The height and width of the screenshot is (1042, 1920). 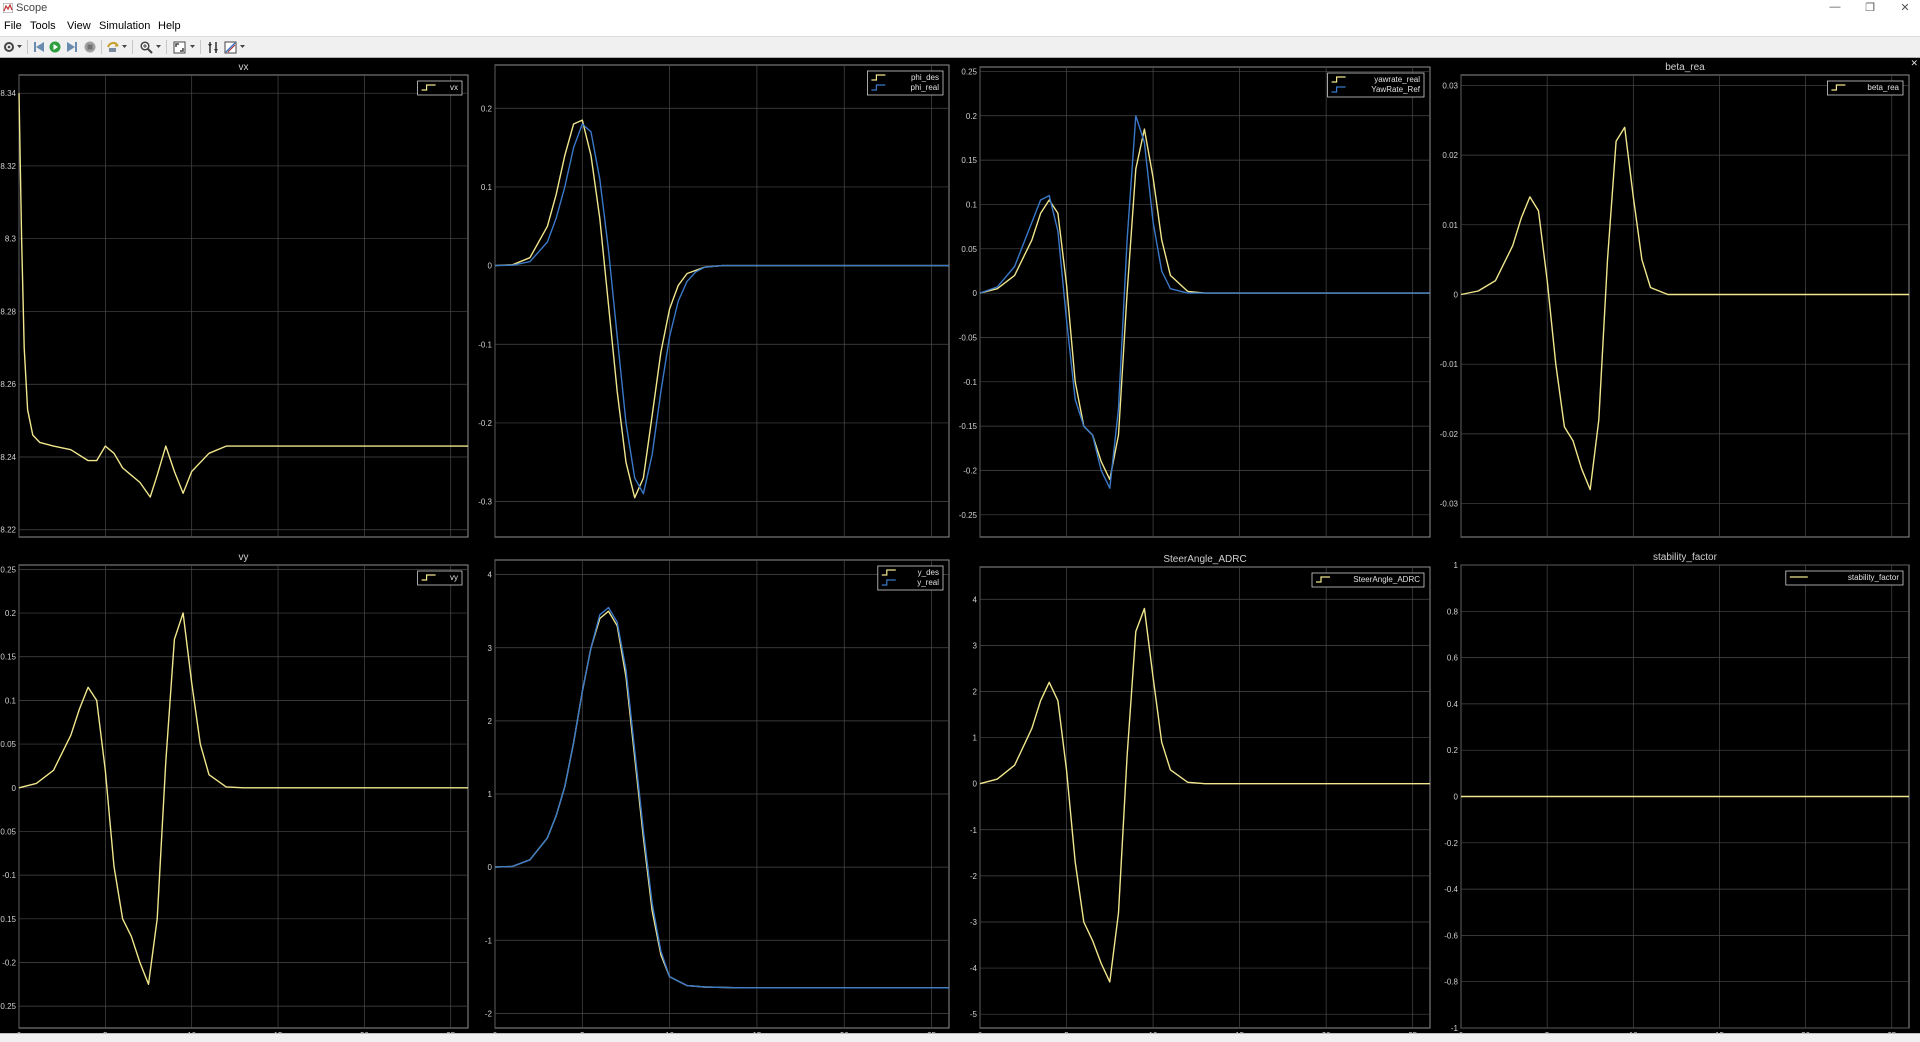 I want to click on scope-panel: -0.3 -0.2 -0.1 0 0.1 0.2 phi_desphi_real, so click(x=714, y=301).